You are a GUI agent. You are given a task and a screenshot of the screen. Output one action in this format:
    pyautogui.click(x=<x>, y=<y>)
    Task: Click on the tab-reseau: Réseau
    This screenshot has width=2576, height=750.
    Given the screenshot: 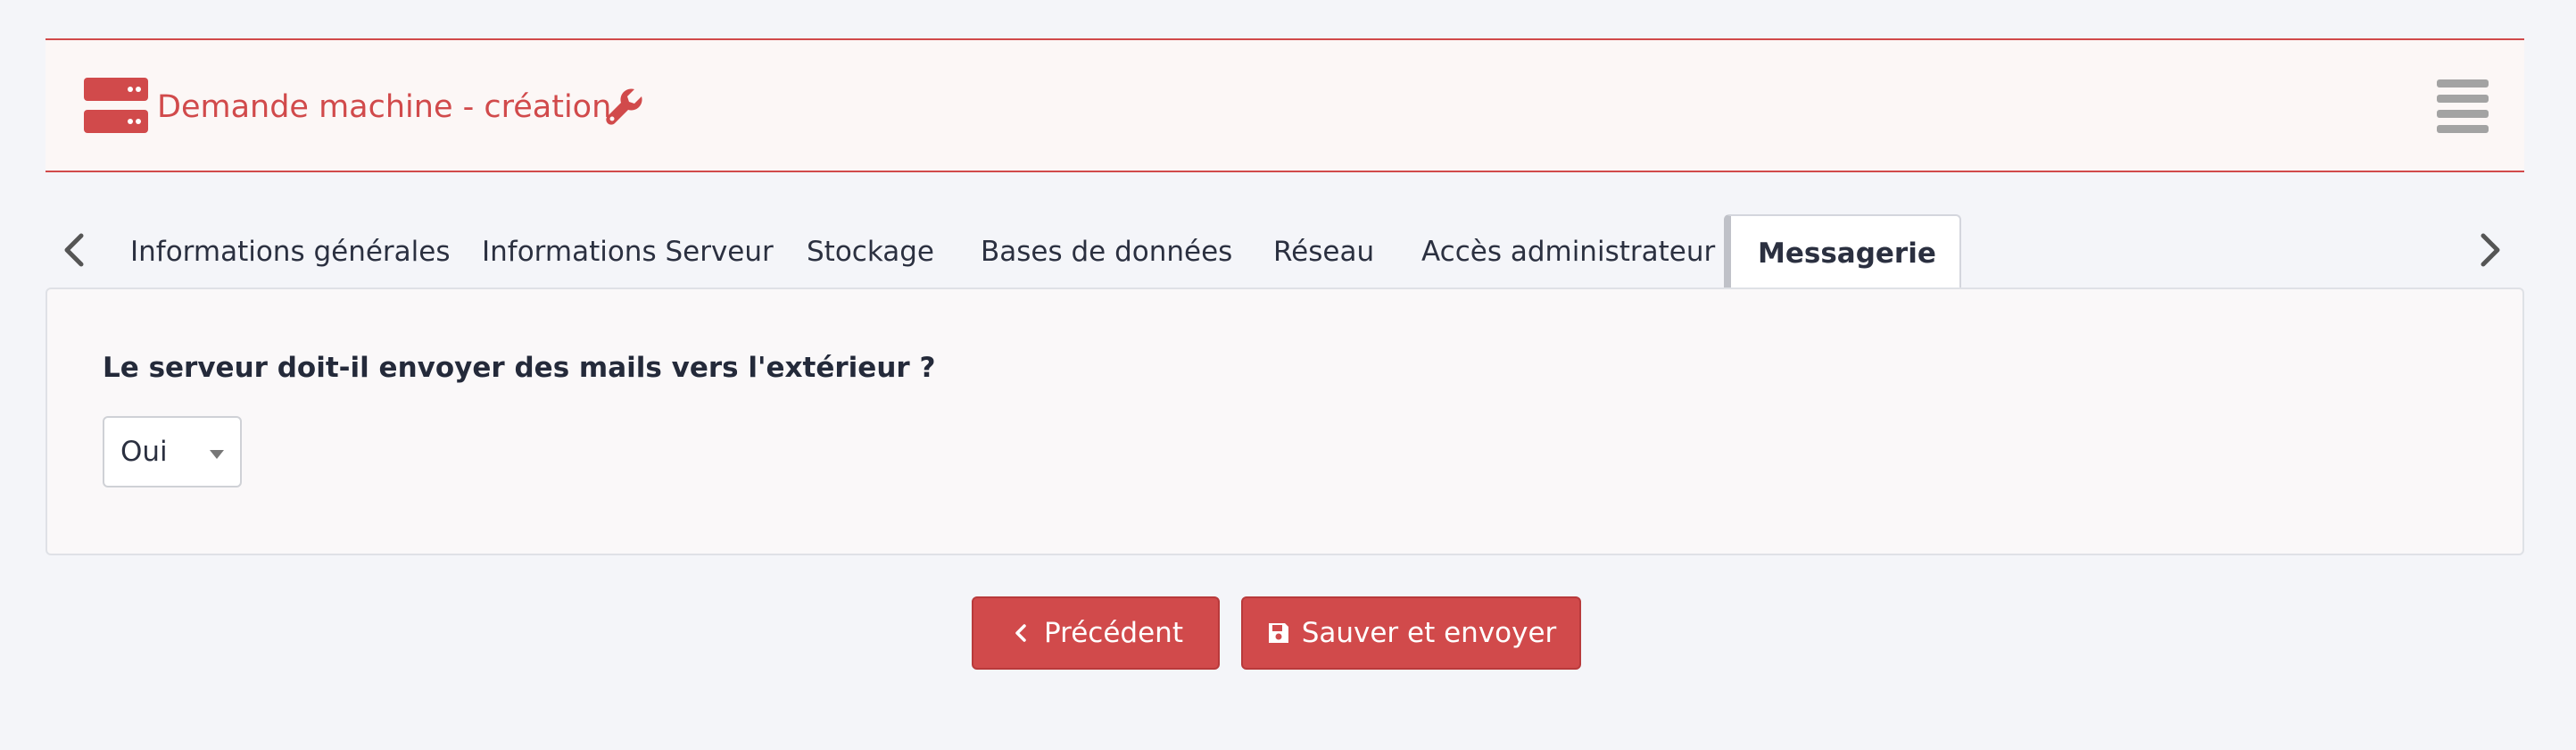 What is the action you would take?
    pyautogui.click(x=1323, y=252)
    